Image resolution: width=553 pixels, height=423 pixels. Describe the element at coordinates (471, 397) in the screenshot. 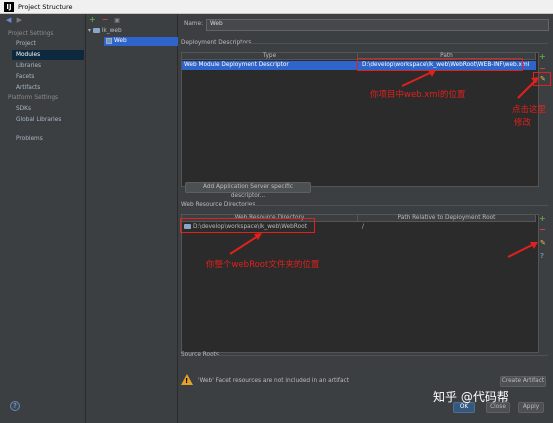

I see `zhihu-watermark: 知乎 @代码帮` at that location.